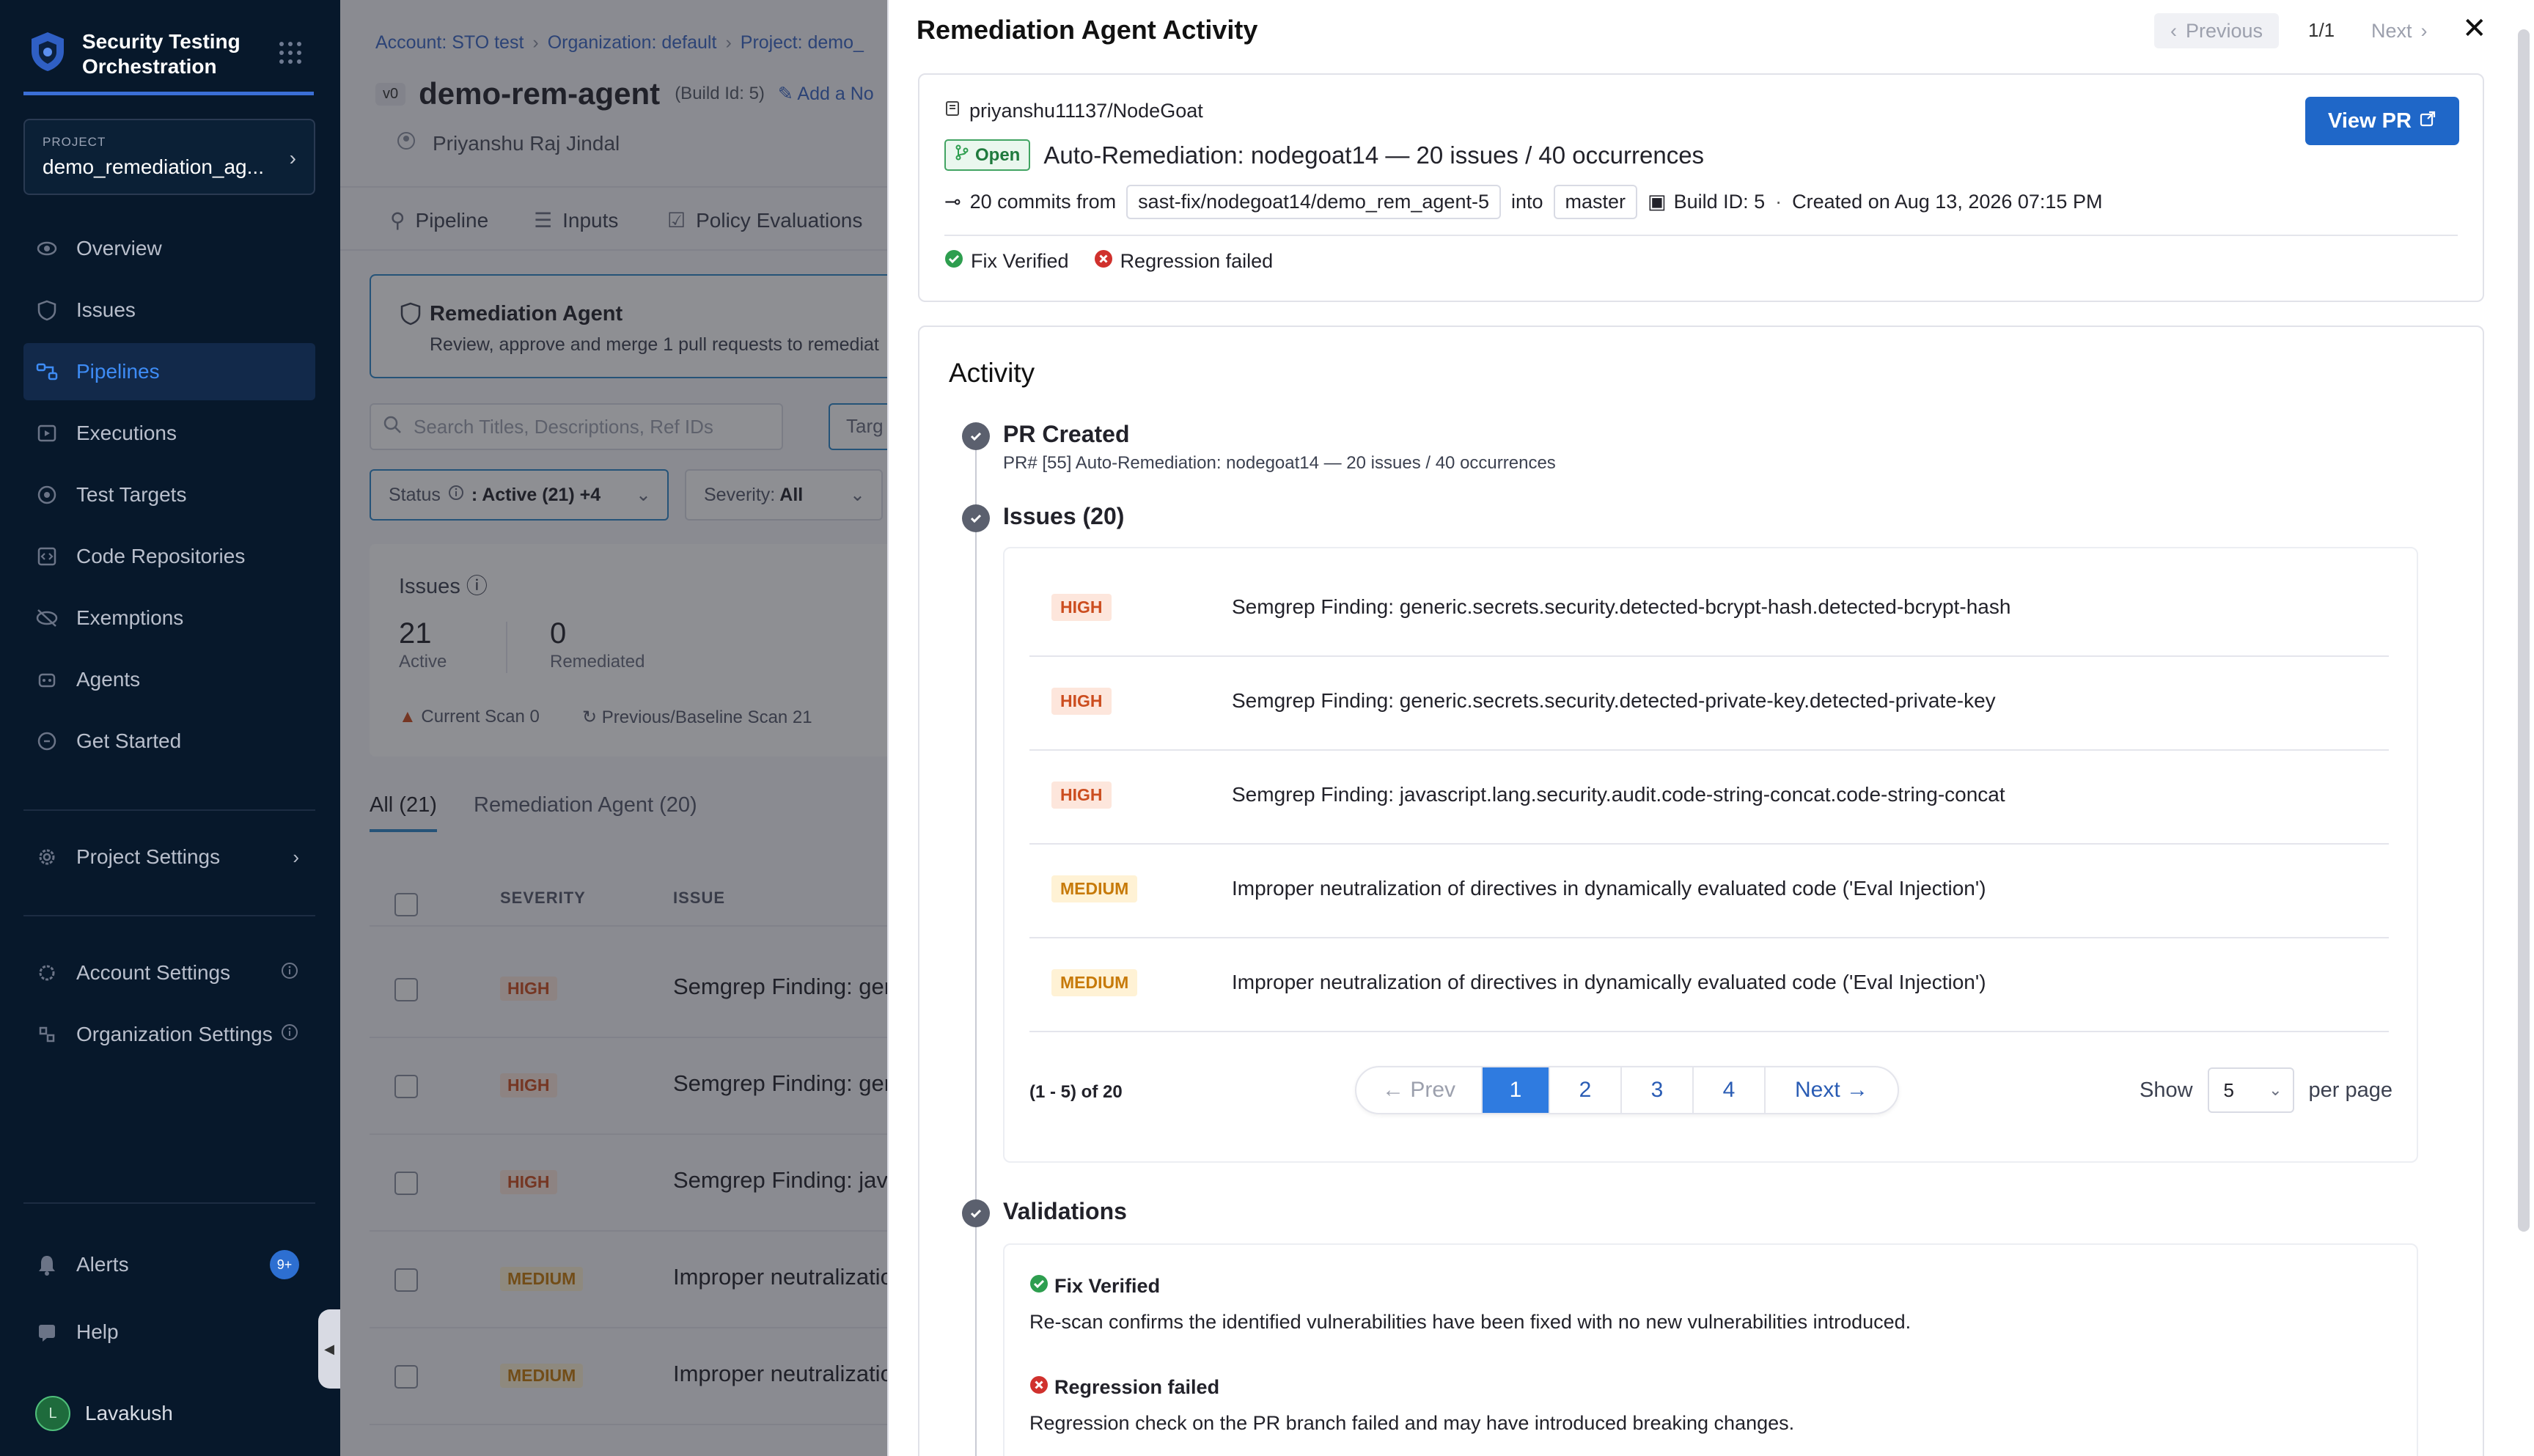 The image size is (2534, 1456). Describe the element at coordinates (1137, 1387) in the screenshot. I see `regression-title-text: Regression failed` at that location.